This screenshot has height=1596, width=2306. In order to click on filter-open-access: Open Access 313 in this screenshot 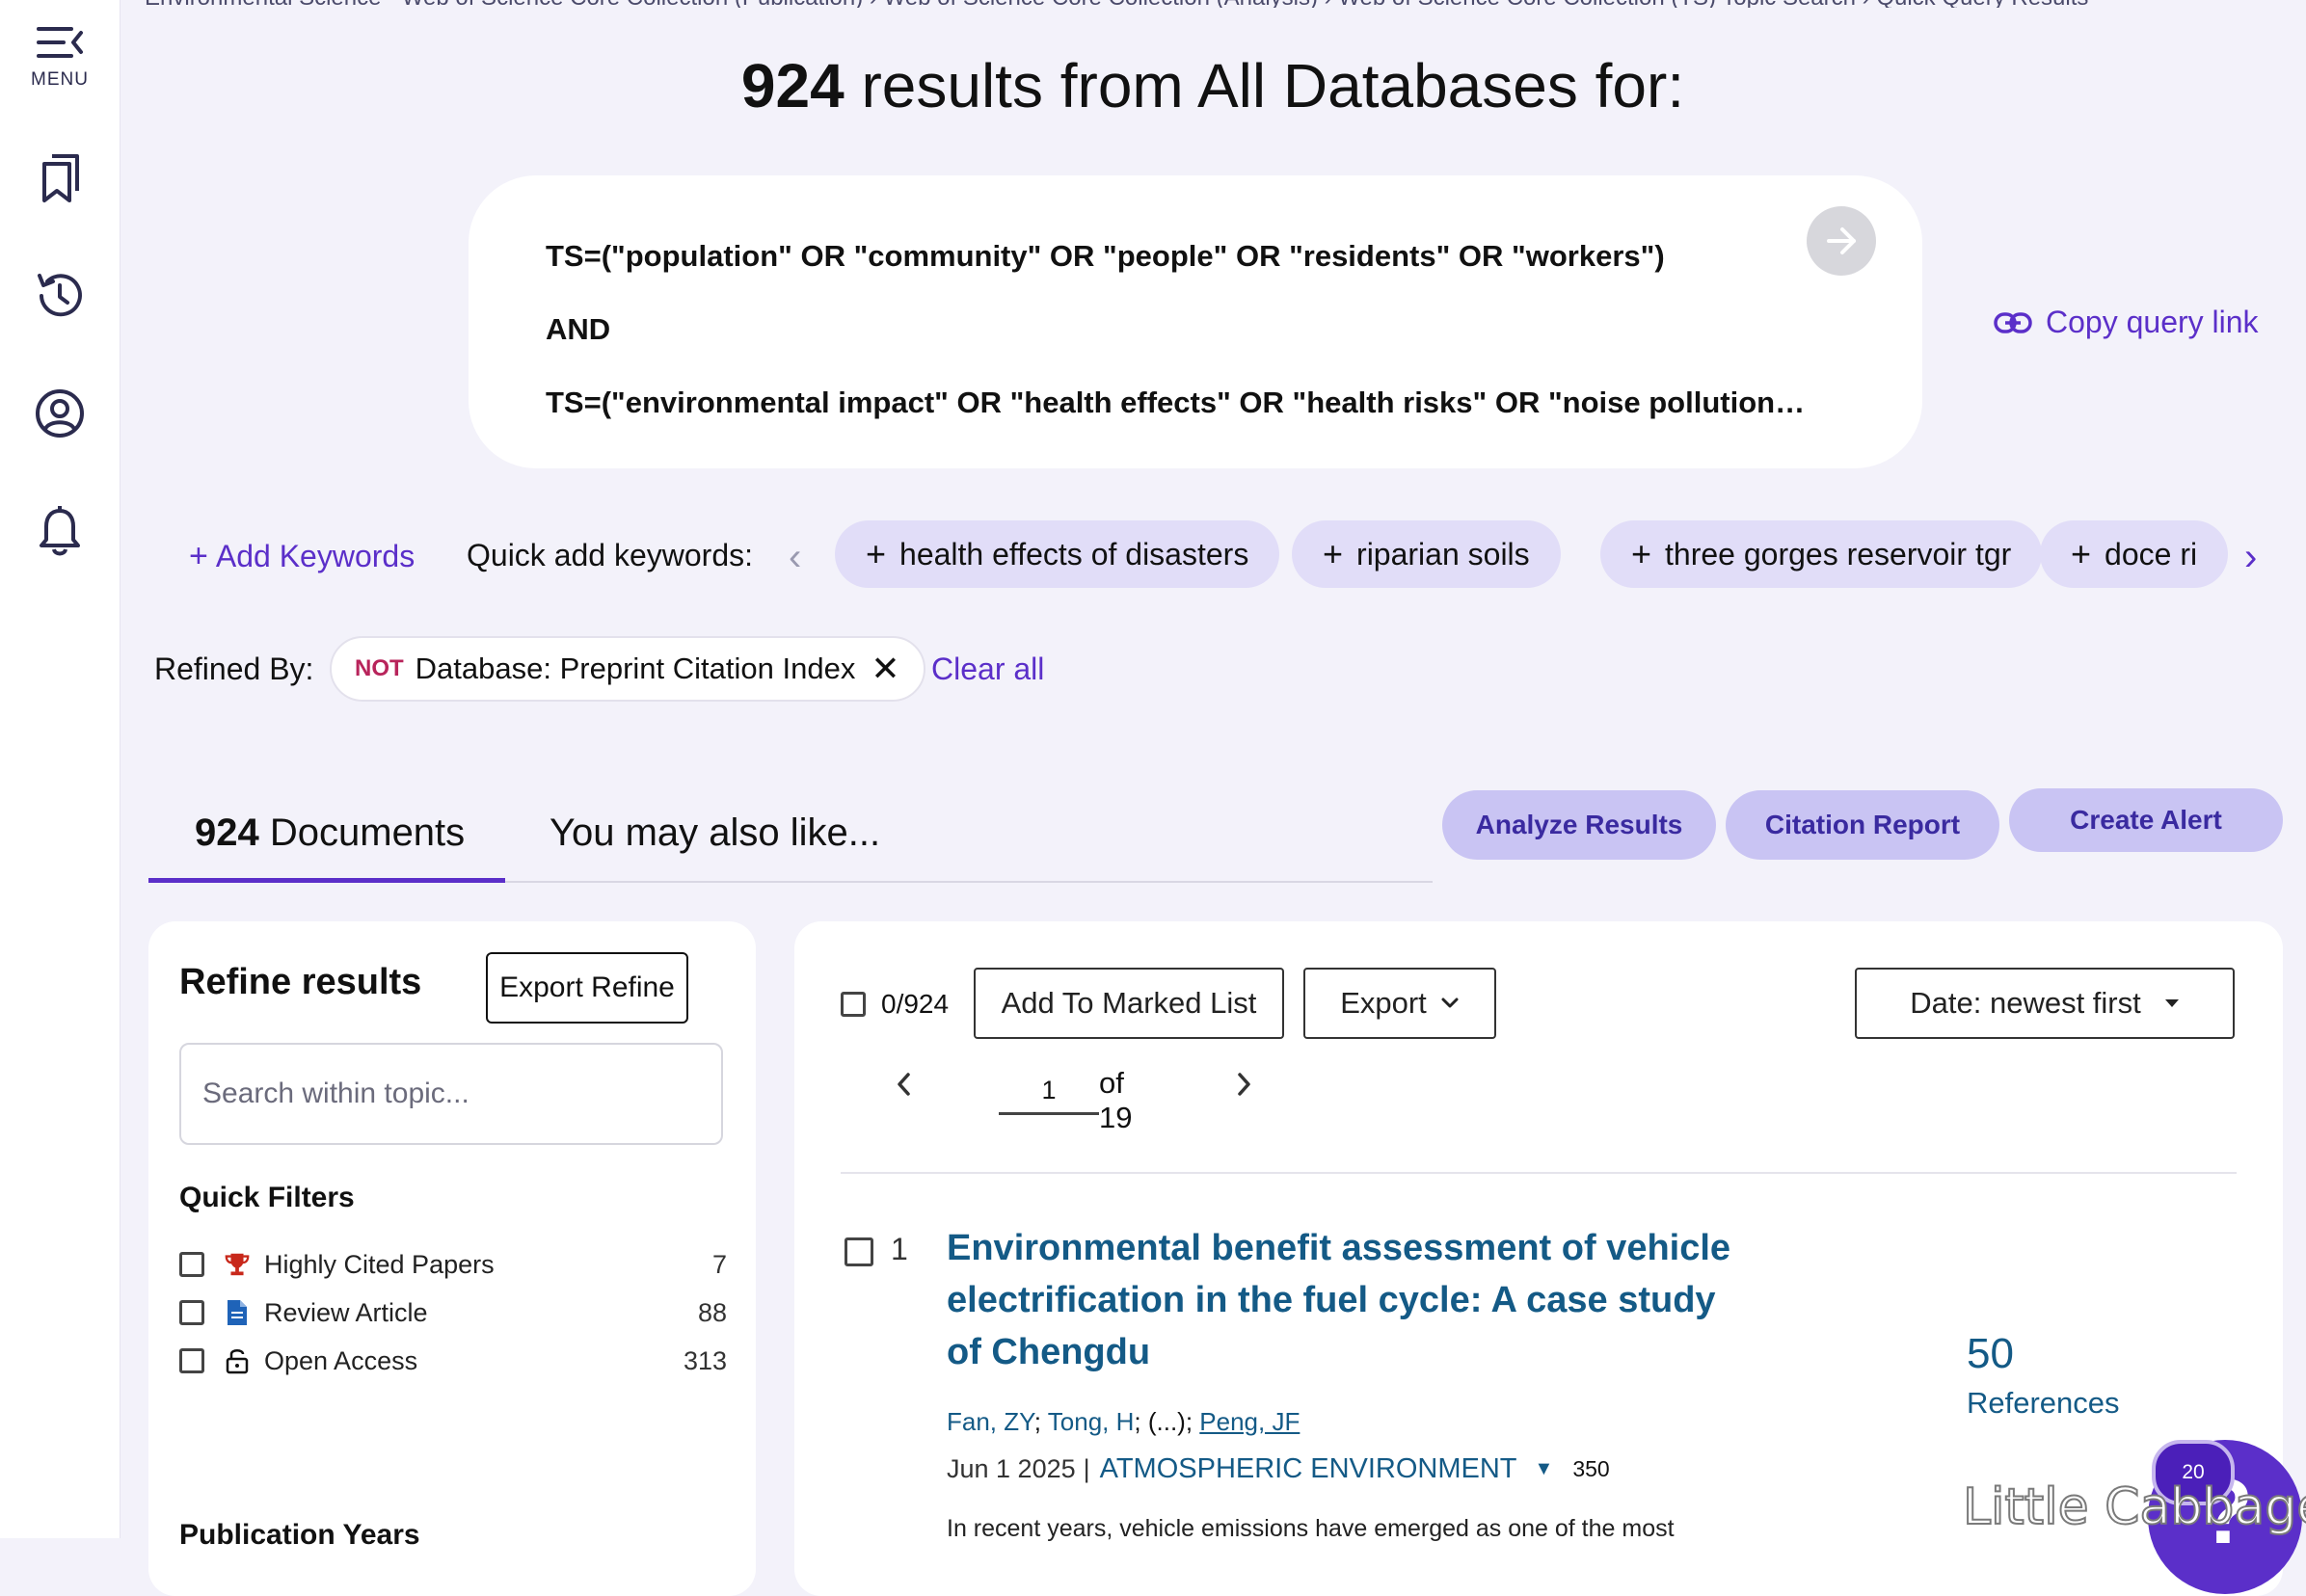, I will do `click(453, 1361)`.